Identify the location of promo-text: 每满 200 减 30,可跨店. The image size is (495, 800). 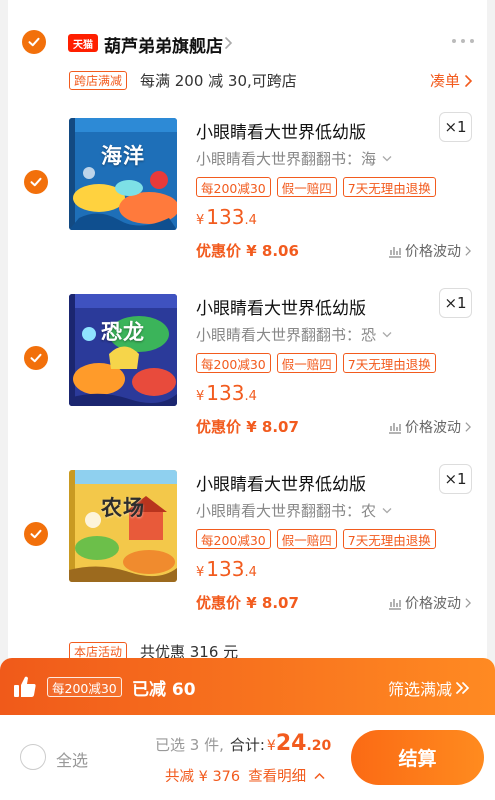
(218, 81).